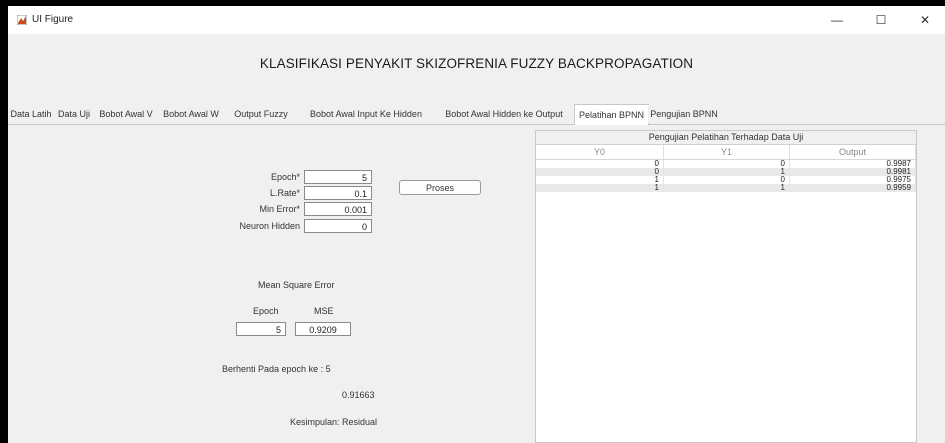  Describe the element at coordinates (358, 395) in the screenshot. I see `result-value: 0.91663` at that location.